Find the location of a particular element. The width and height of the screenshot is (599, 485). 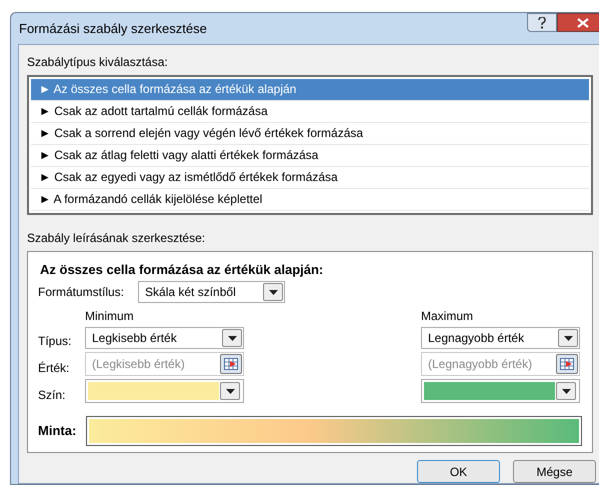

rule-heading: Az összes cella formázása az értékük alapján: is located at coordinates (181, 269).